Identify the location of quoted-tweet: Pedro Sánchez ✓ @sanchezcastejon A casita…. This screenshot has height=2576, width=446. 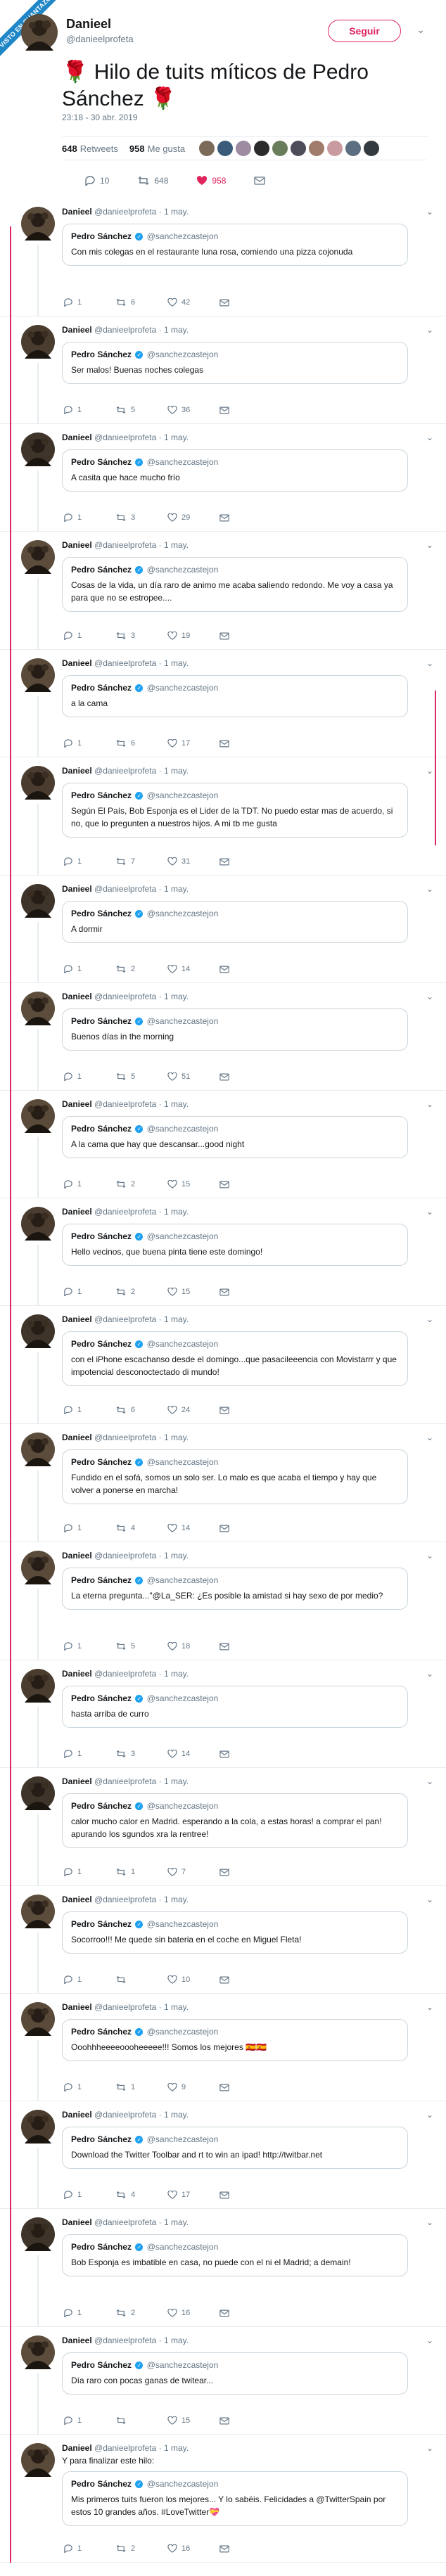
(235, 470).